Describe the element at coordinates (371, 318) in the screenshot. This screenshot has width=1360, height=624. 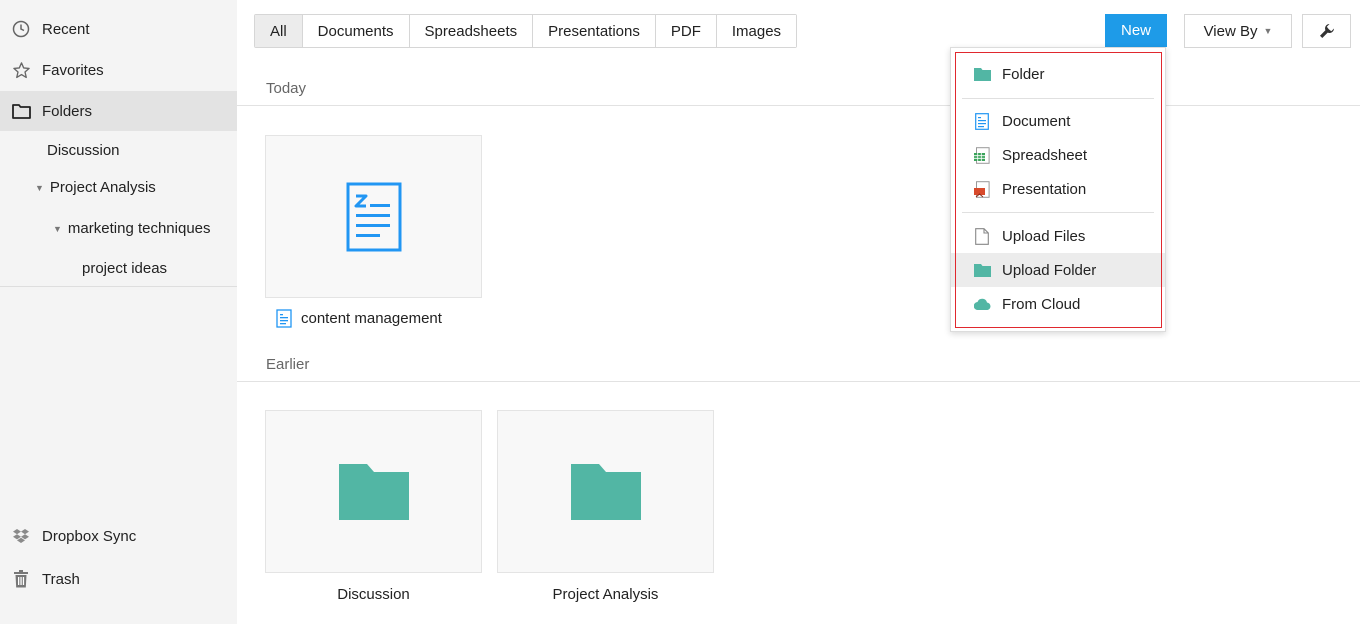
I see `file-name: content management` at that location.